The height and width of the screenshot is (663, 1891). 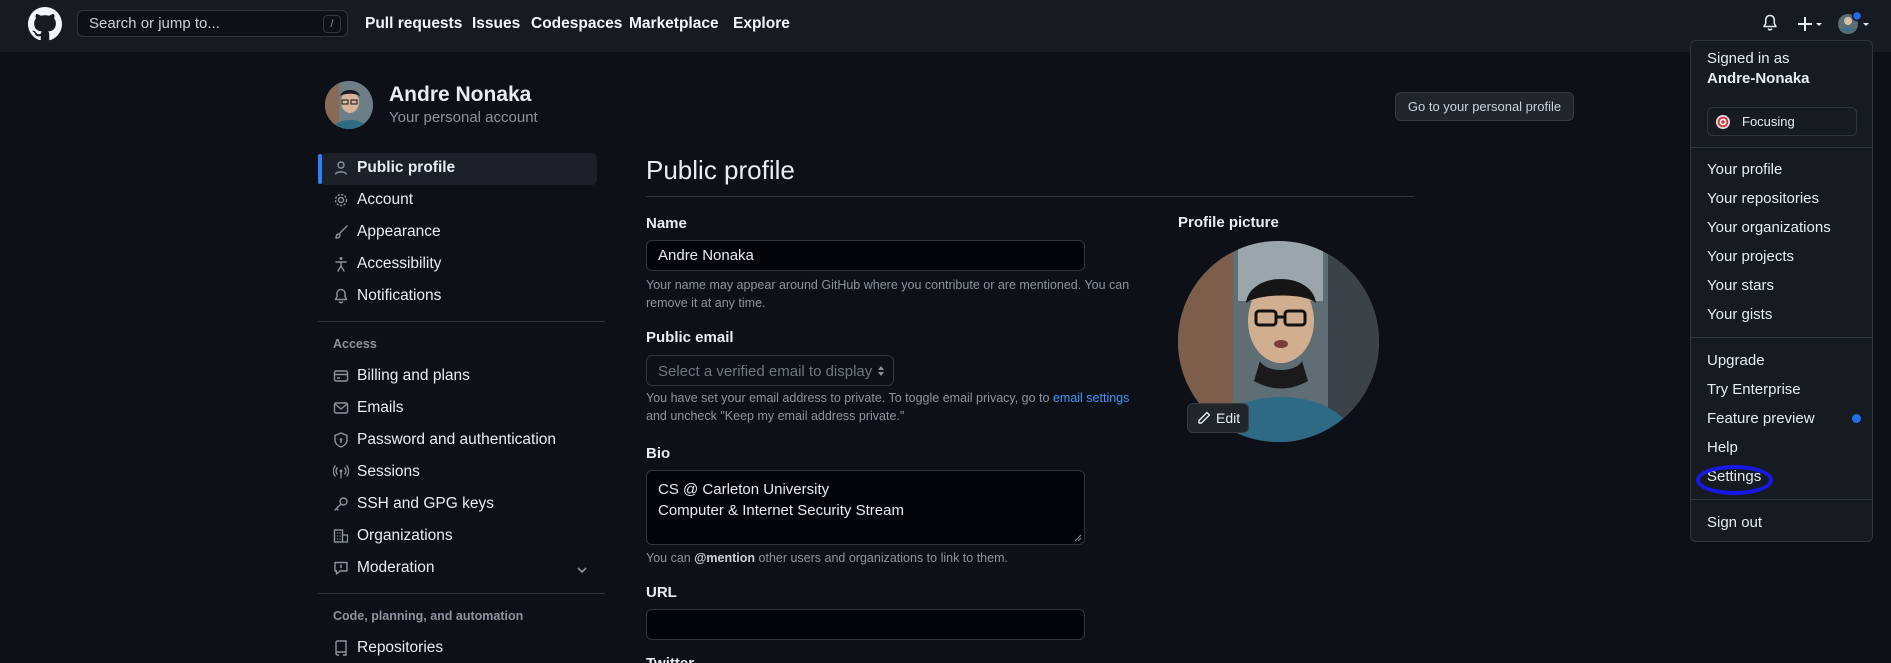 What do you see at coordinates (1723, 122) in the screenshot?
I see `target-emoji-icon` at bounding box center [1723, 122].